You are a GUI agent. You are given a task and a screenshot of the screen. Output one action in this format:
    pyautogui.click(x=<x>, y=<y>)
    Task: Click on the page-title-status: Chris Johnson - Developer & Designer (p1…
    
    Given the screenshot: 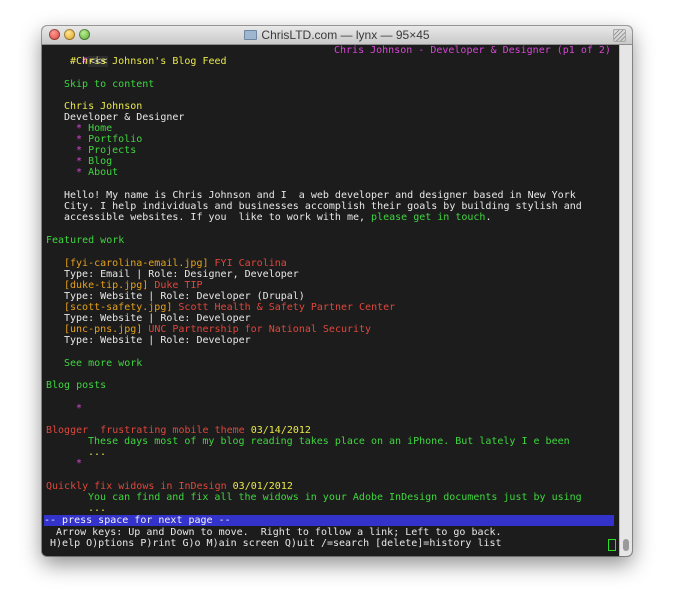 What is the action you would take?
    pyautogui.click(x=472, y=50)
    